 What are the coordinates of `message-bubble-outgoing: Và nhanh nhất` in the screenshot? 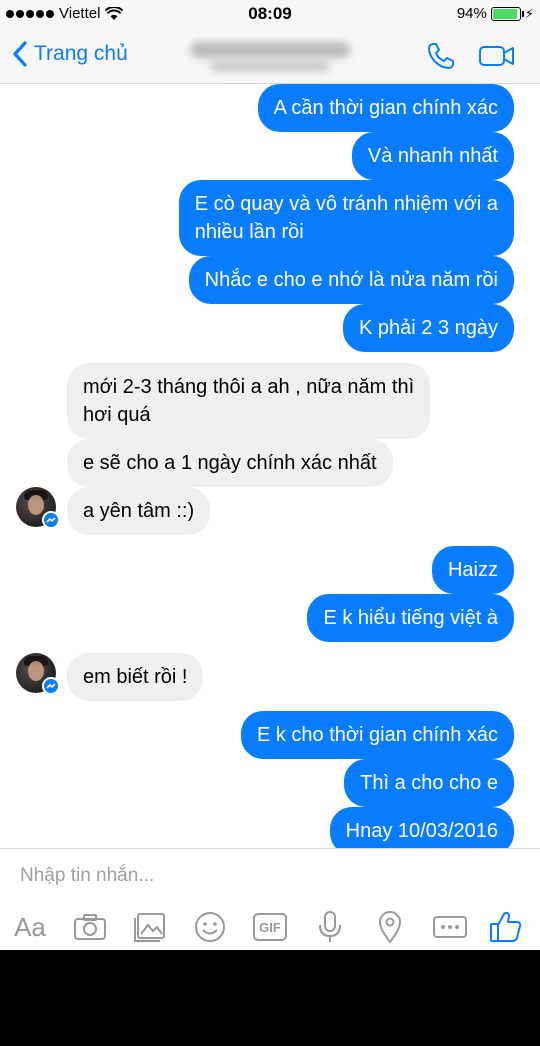 It's located at (432, 156).